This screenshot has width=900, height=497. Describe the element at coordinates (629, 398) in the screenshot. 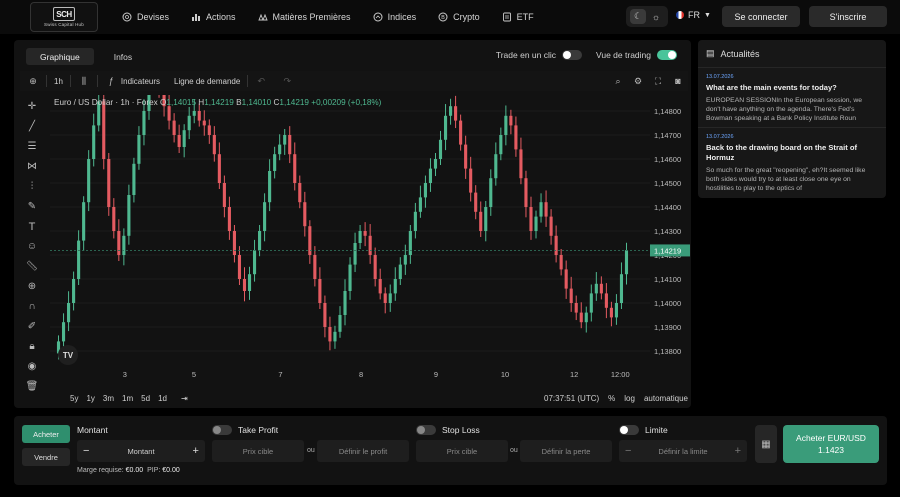

I see `log-toggle: log` at that location.